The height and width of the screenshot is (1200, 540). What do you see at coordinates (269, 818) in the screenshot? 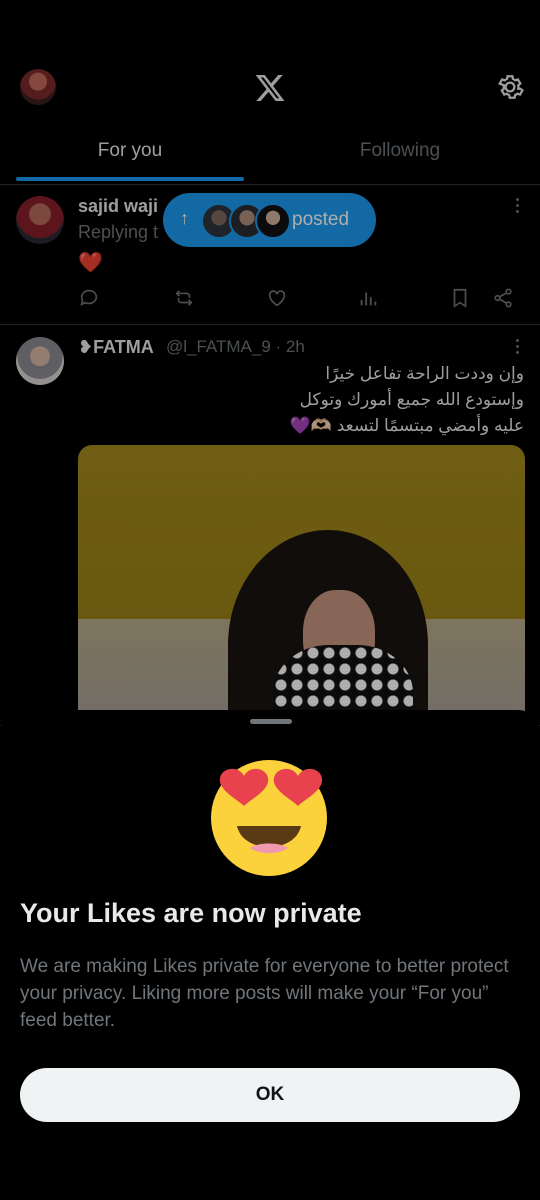
I see `heart-eyes-emoji-icon` at bounding box center [269, 818].